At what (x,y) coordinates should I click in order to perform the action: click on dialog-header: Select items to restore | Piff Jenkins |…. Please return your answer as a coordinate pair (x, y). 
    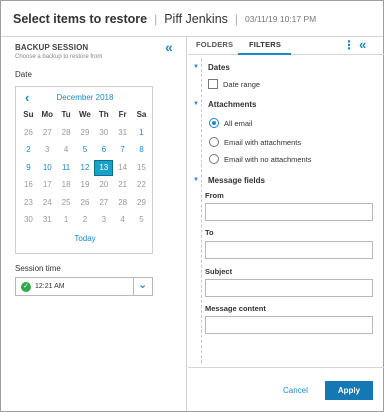
    Looking at the image, I should click on (192, 19).